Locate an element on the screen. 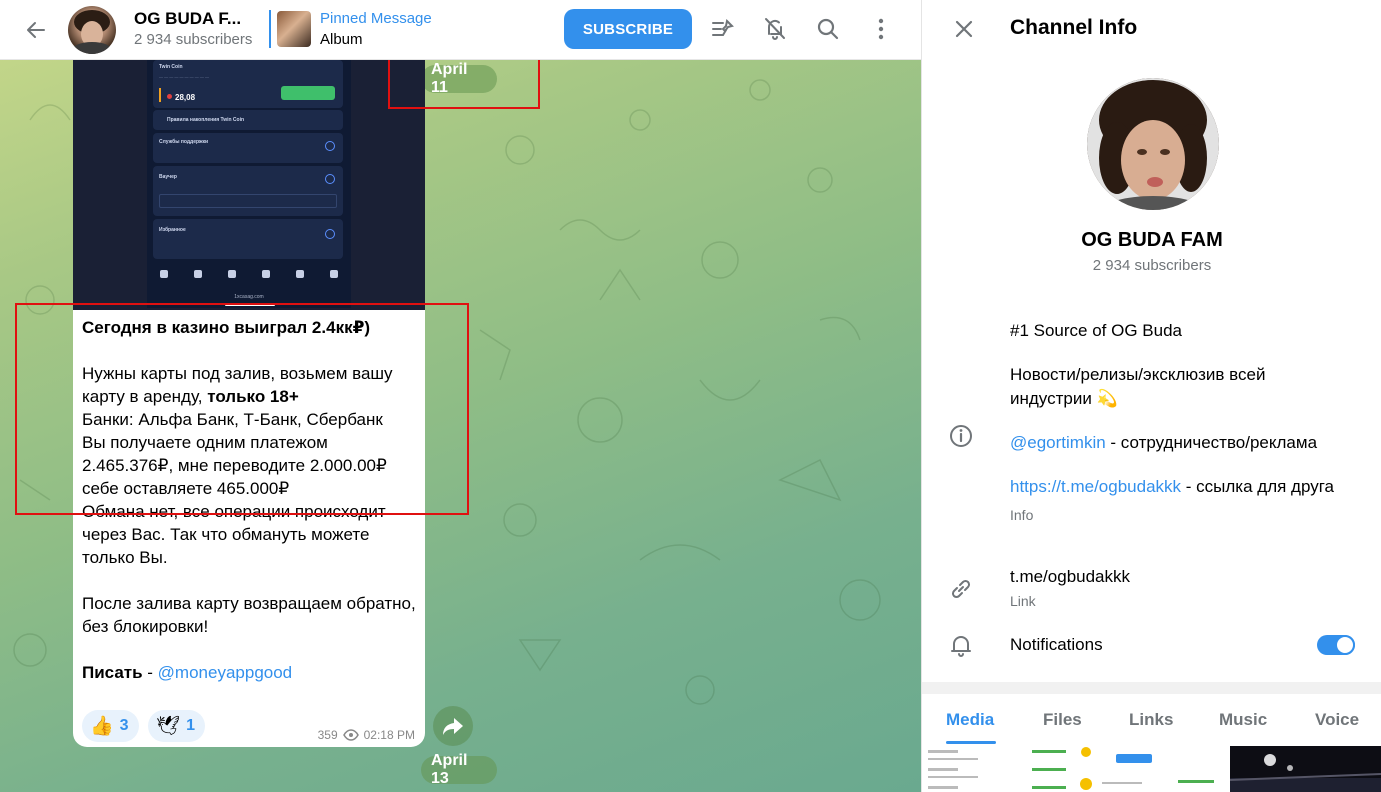  forward-arrow-icon is located at coordinates (453, 726).